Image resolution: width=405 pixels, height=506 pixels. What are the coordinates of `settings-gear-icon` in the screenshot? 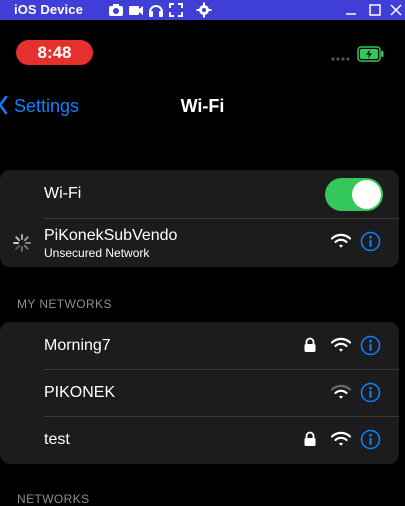 It's located at (204, 10).